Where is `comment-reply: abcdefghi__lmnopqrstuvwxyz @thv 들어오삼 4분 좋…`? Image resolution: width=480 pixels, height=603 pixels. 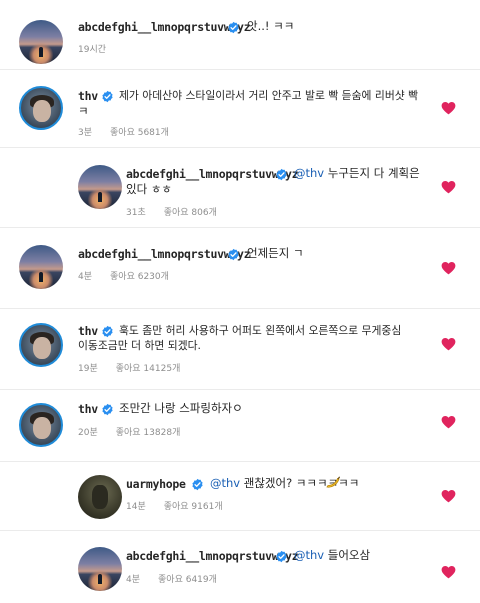
comment-reply: abcdefghi__lmnopqrstuvwxyz @thv 들어오삼 4분 좋… is located at coordinates (240, 567).